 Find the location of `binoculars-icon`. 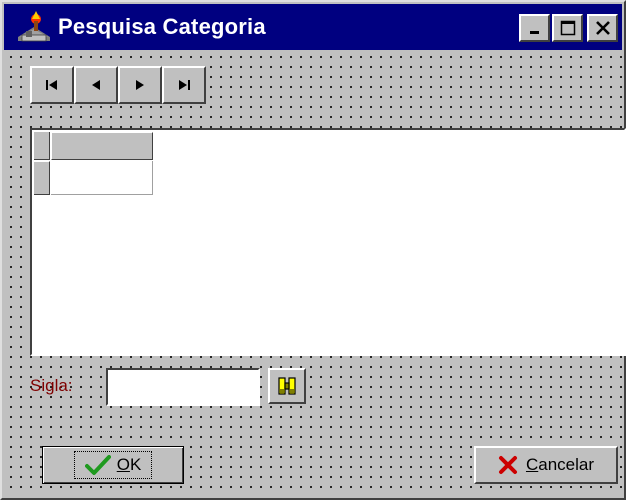

binoculars-icon is located at coordinates (287, 386).